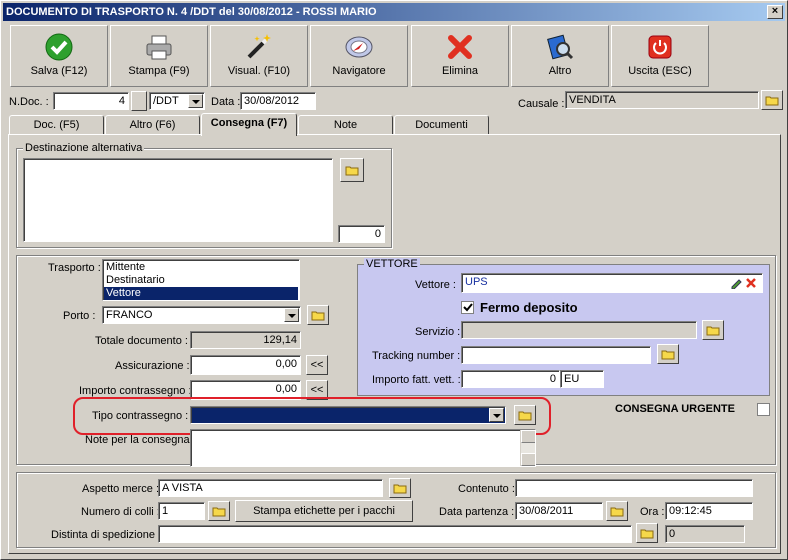  What do you see at coordinates (660, 71) in the screenshot?
I see `exit-label: Uscita (ESC)` at bounding box center [660, 71].